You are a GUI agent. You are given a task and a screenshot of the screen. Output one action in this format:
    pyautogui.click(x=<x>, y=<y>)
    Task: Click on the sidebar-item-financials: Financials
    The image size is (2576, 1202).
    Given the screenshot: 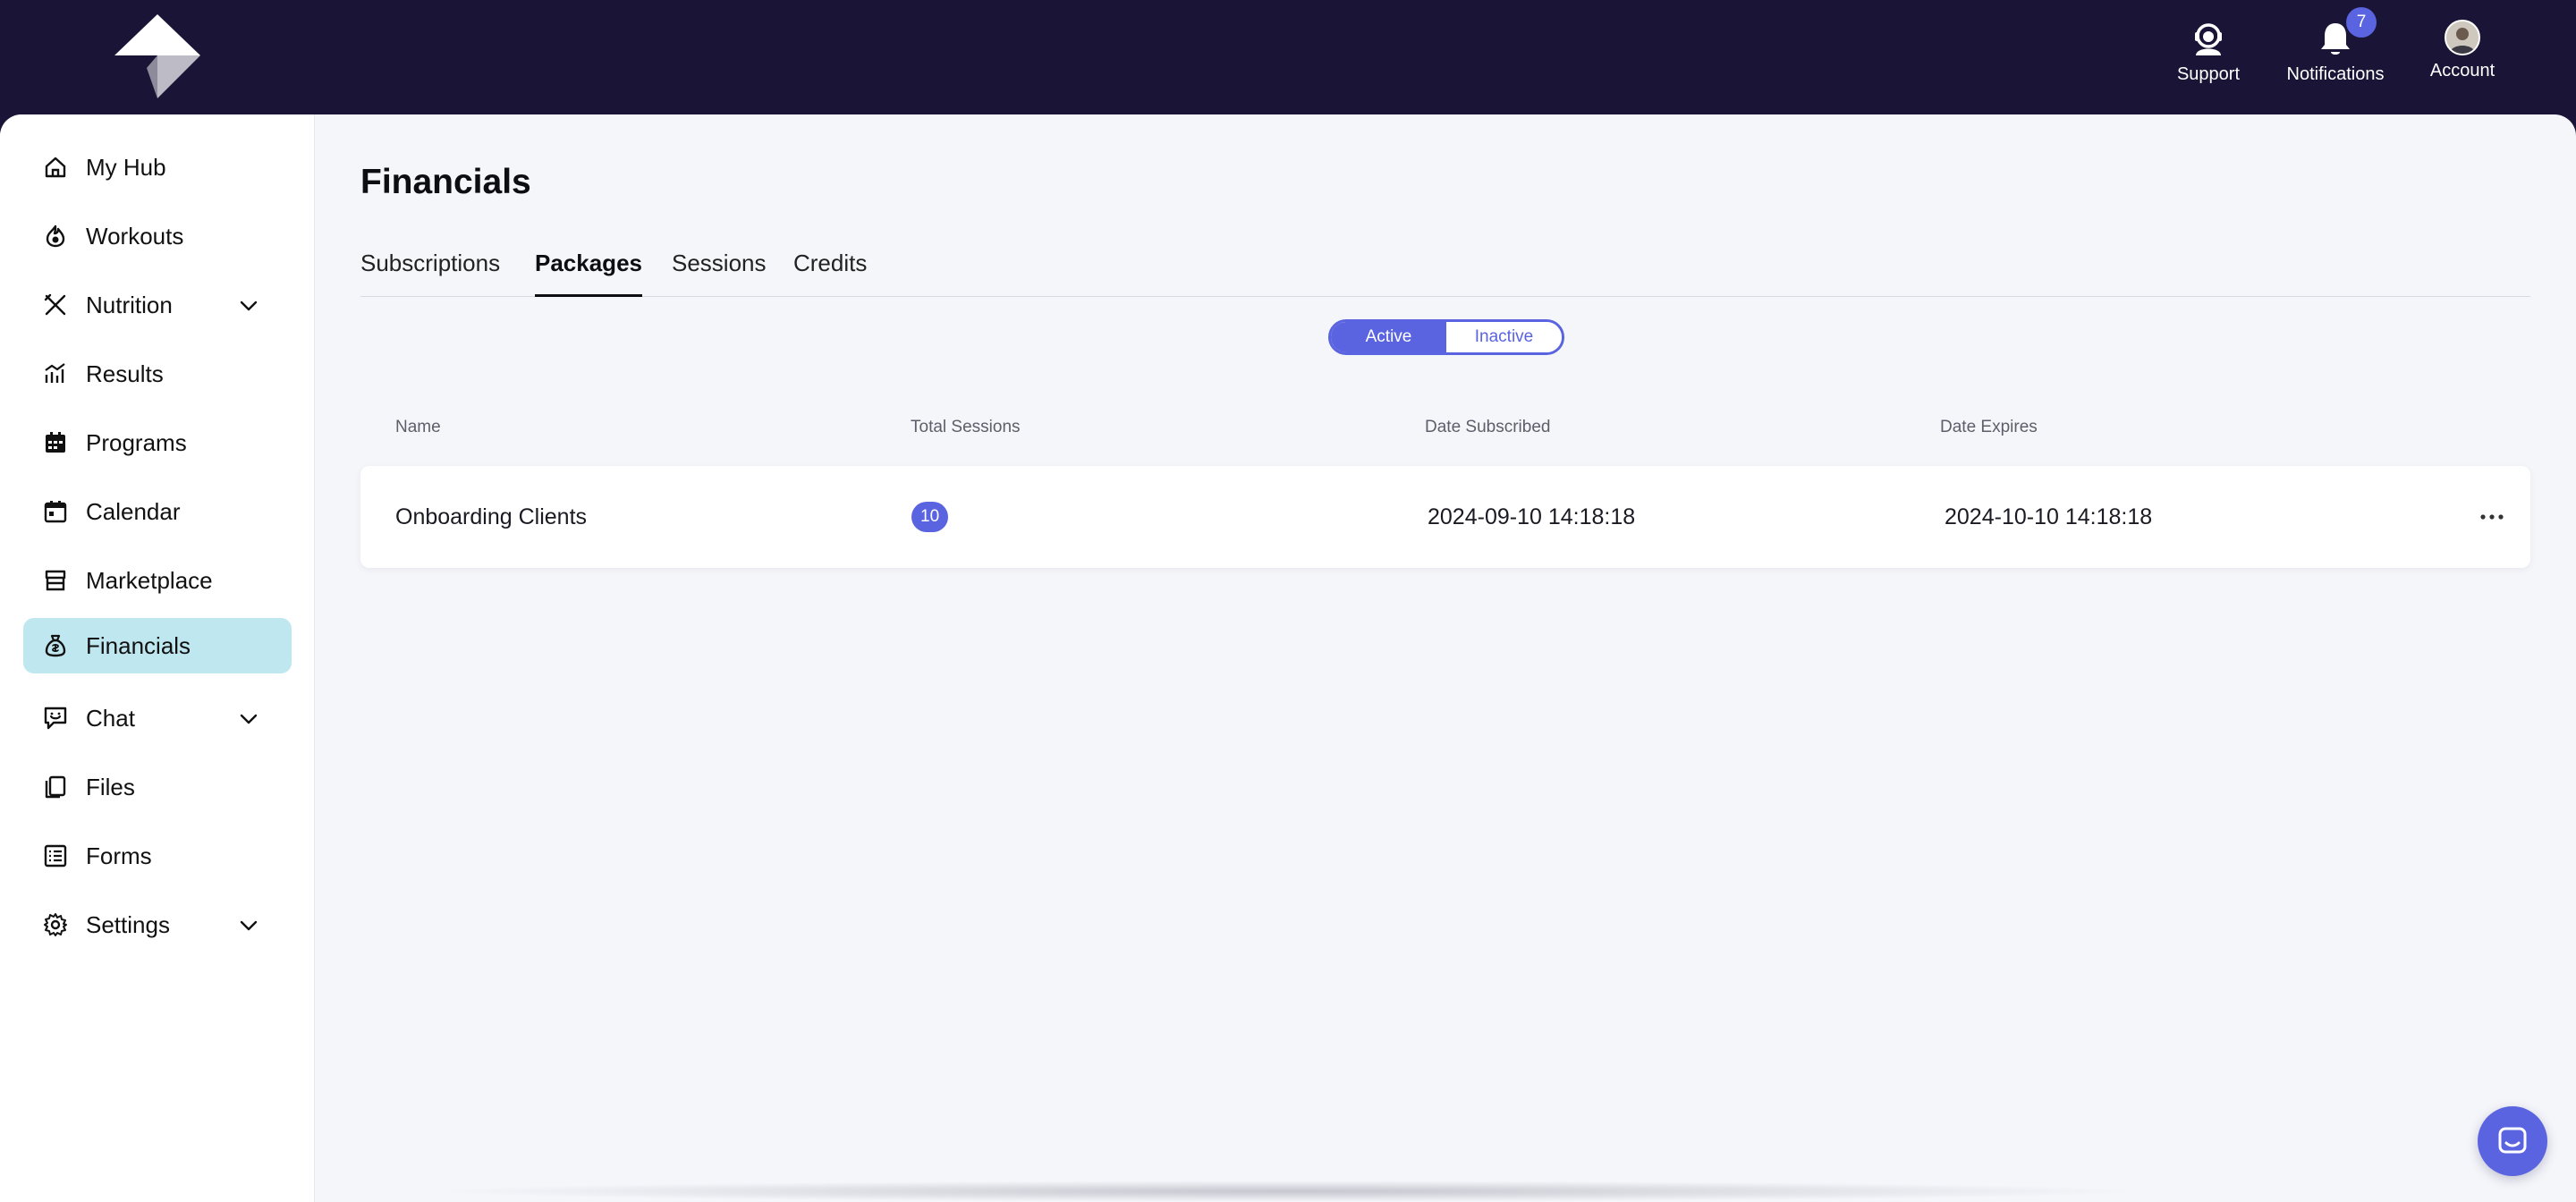 What is the action you would take?
    pyautogui.click(x=157, y=645)
    